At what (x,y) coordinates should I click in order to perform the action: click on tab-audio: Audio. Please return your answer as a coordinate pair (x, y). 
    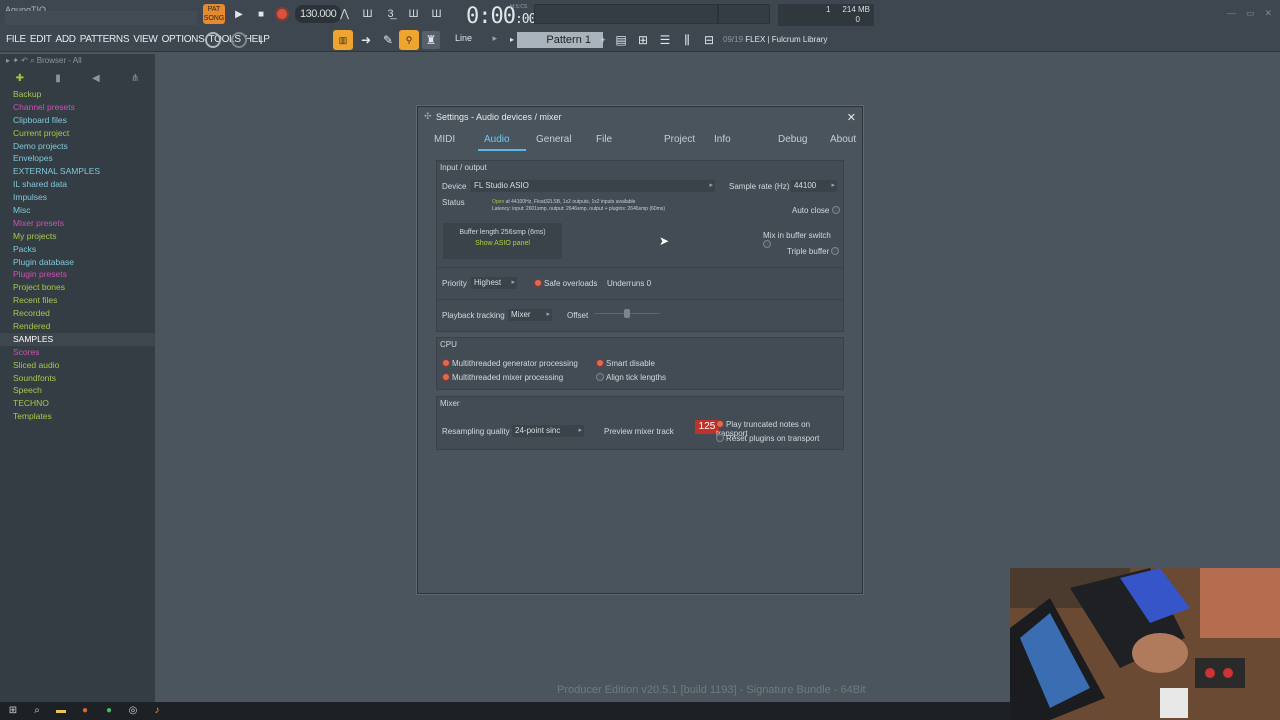
    Looking at the image, I should click on (502, 141).